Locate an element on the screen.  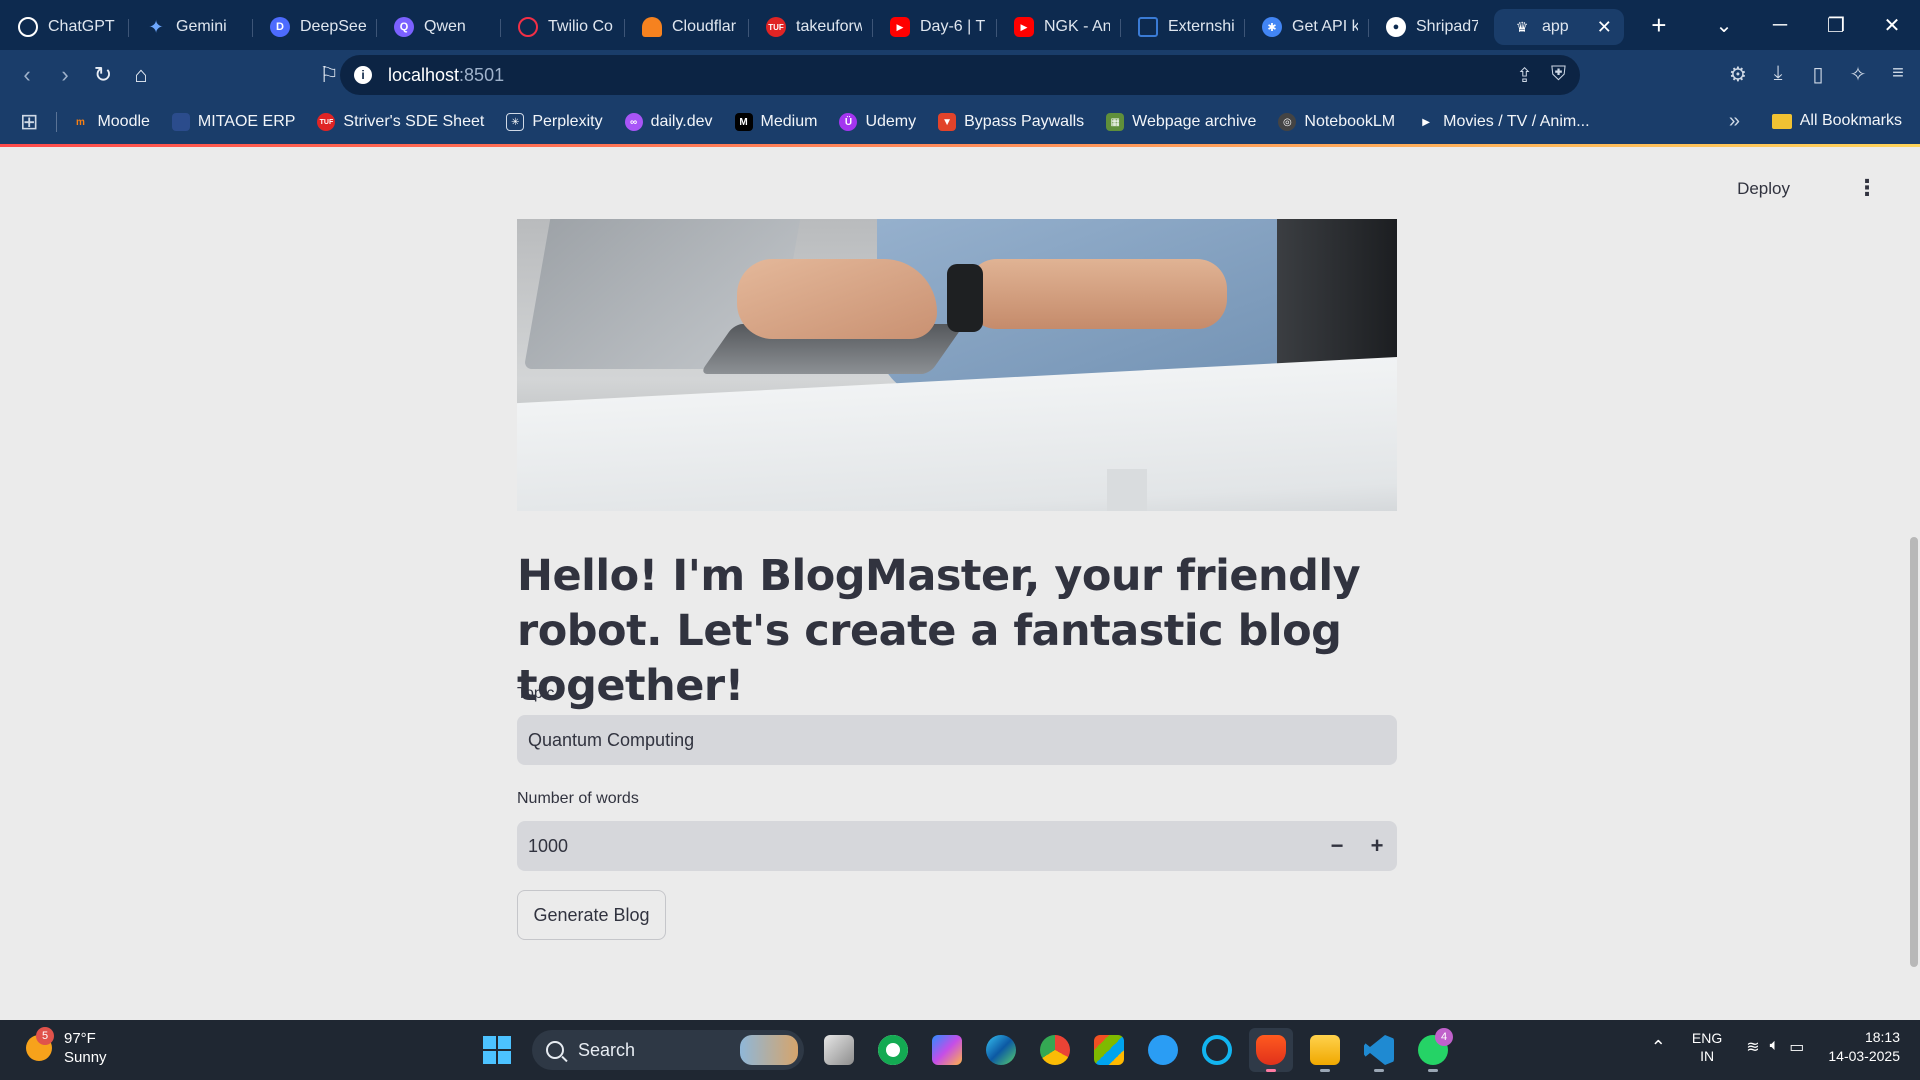
deploy-button: Deploy is located at coordinates (1763, 189).